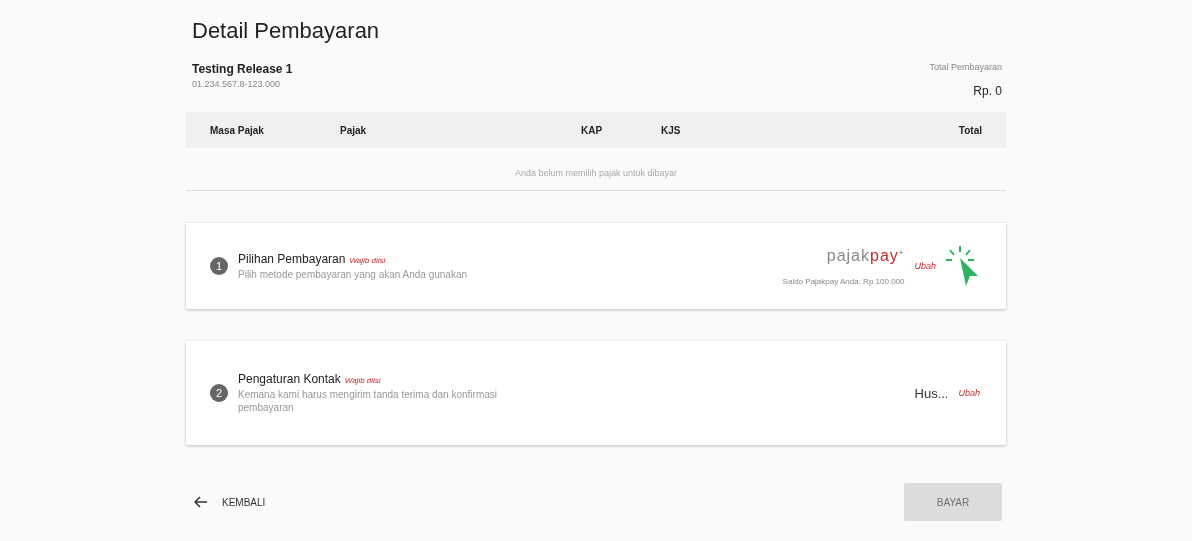 This screenshot has height=541, width=1192. Describe the element at coordinates (987, 91) in the screenshot. I see `total-amount: Rp. 0` at that location.